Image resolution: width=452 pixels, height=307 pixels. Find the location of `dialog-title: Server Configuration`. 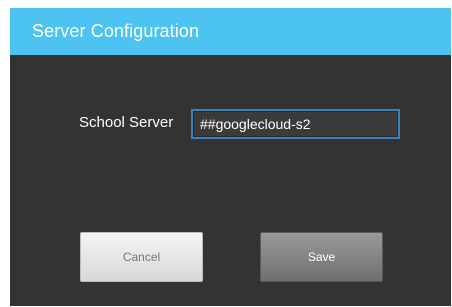

dialog-title: Server Configuration is located at coordinates (116, 31).